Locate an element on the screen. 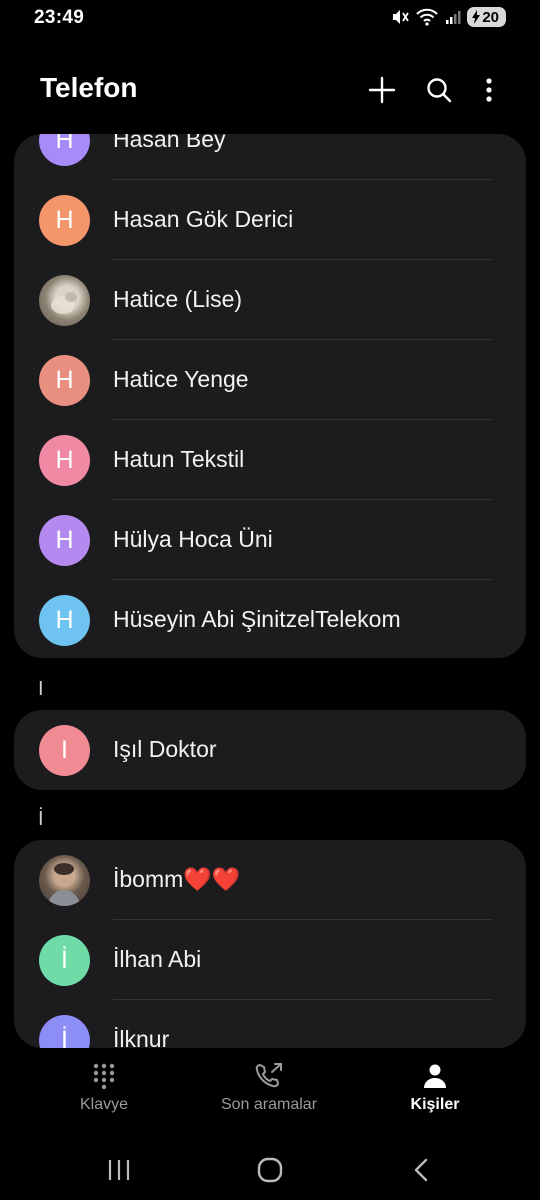 The height and width of the screenshot is (1200, 540). contact-name: Hatun Tekstil is located at coordinates (179, 459).